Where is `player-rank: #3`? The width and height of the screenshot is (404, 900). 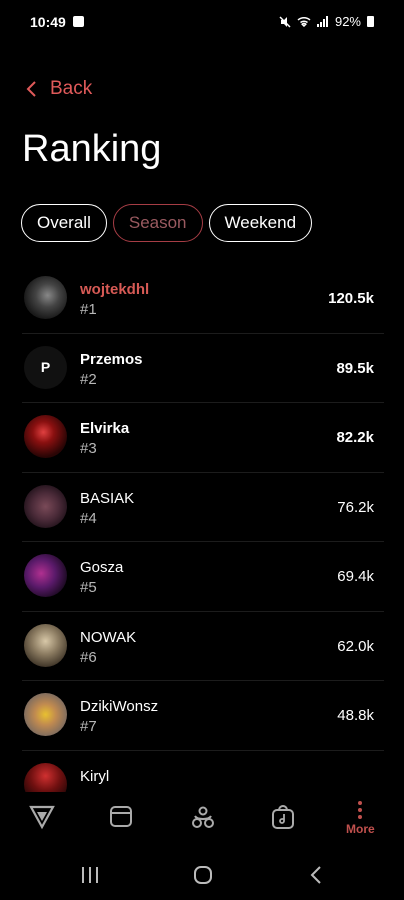 player-rank: #3 is located at coordinates (88, 448).